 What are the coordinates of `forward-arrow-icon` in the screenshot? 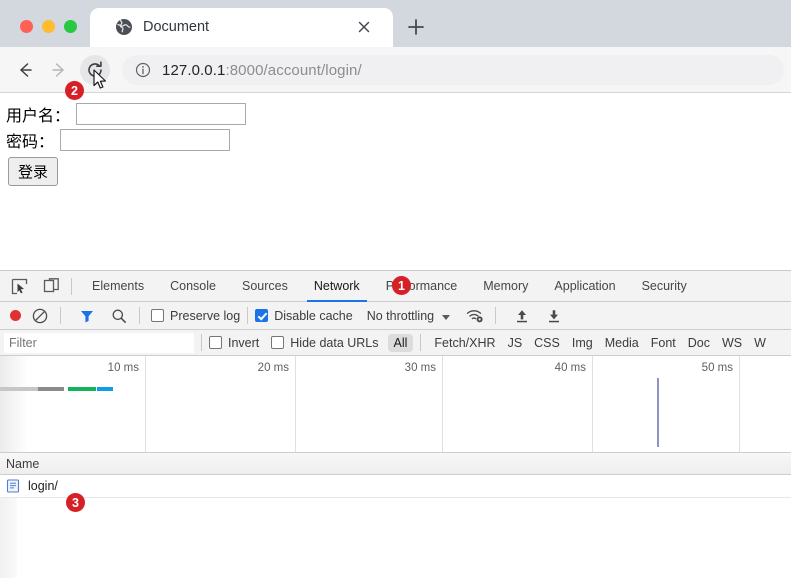 It's located at (59, 70).